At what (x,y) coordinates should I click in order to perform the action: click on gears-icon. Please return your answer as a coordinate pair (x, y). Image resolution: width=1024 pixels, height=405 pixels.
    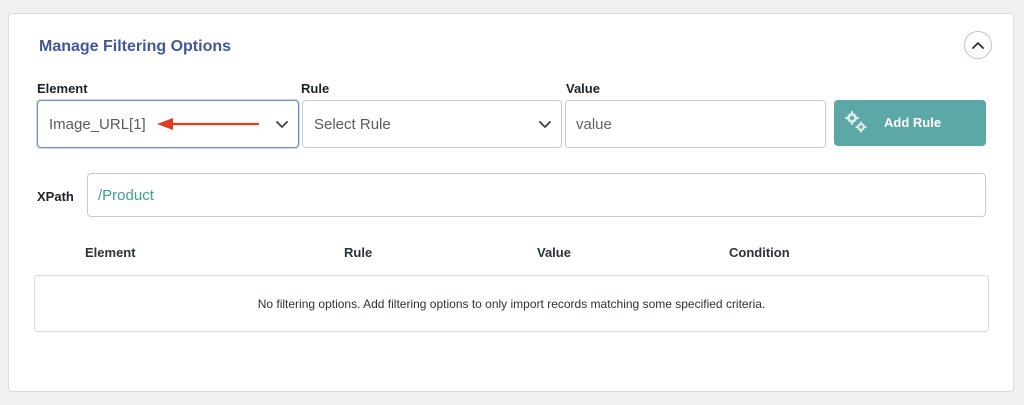
    Looking at the image, I should click on (856, 122).